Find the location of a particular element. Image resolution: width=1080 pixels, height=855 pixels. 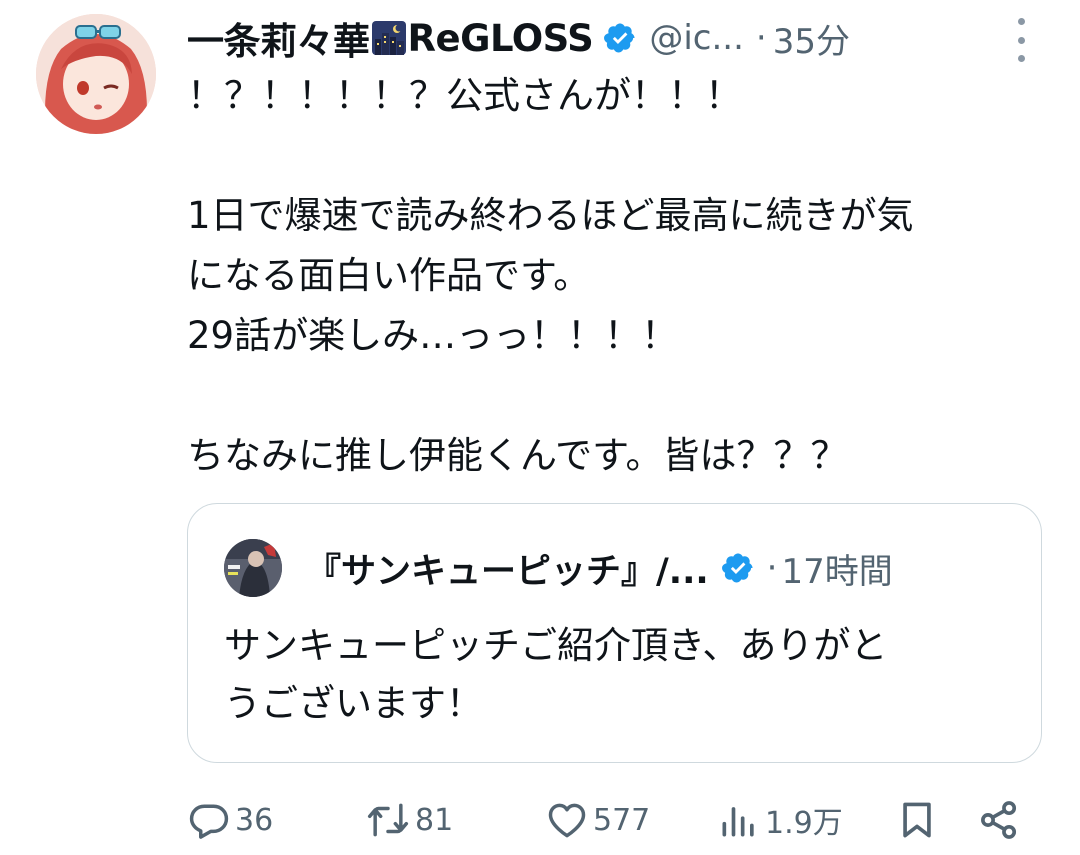

reply-icon is located at coordinates (209, 820).